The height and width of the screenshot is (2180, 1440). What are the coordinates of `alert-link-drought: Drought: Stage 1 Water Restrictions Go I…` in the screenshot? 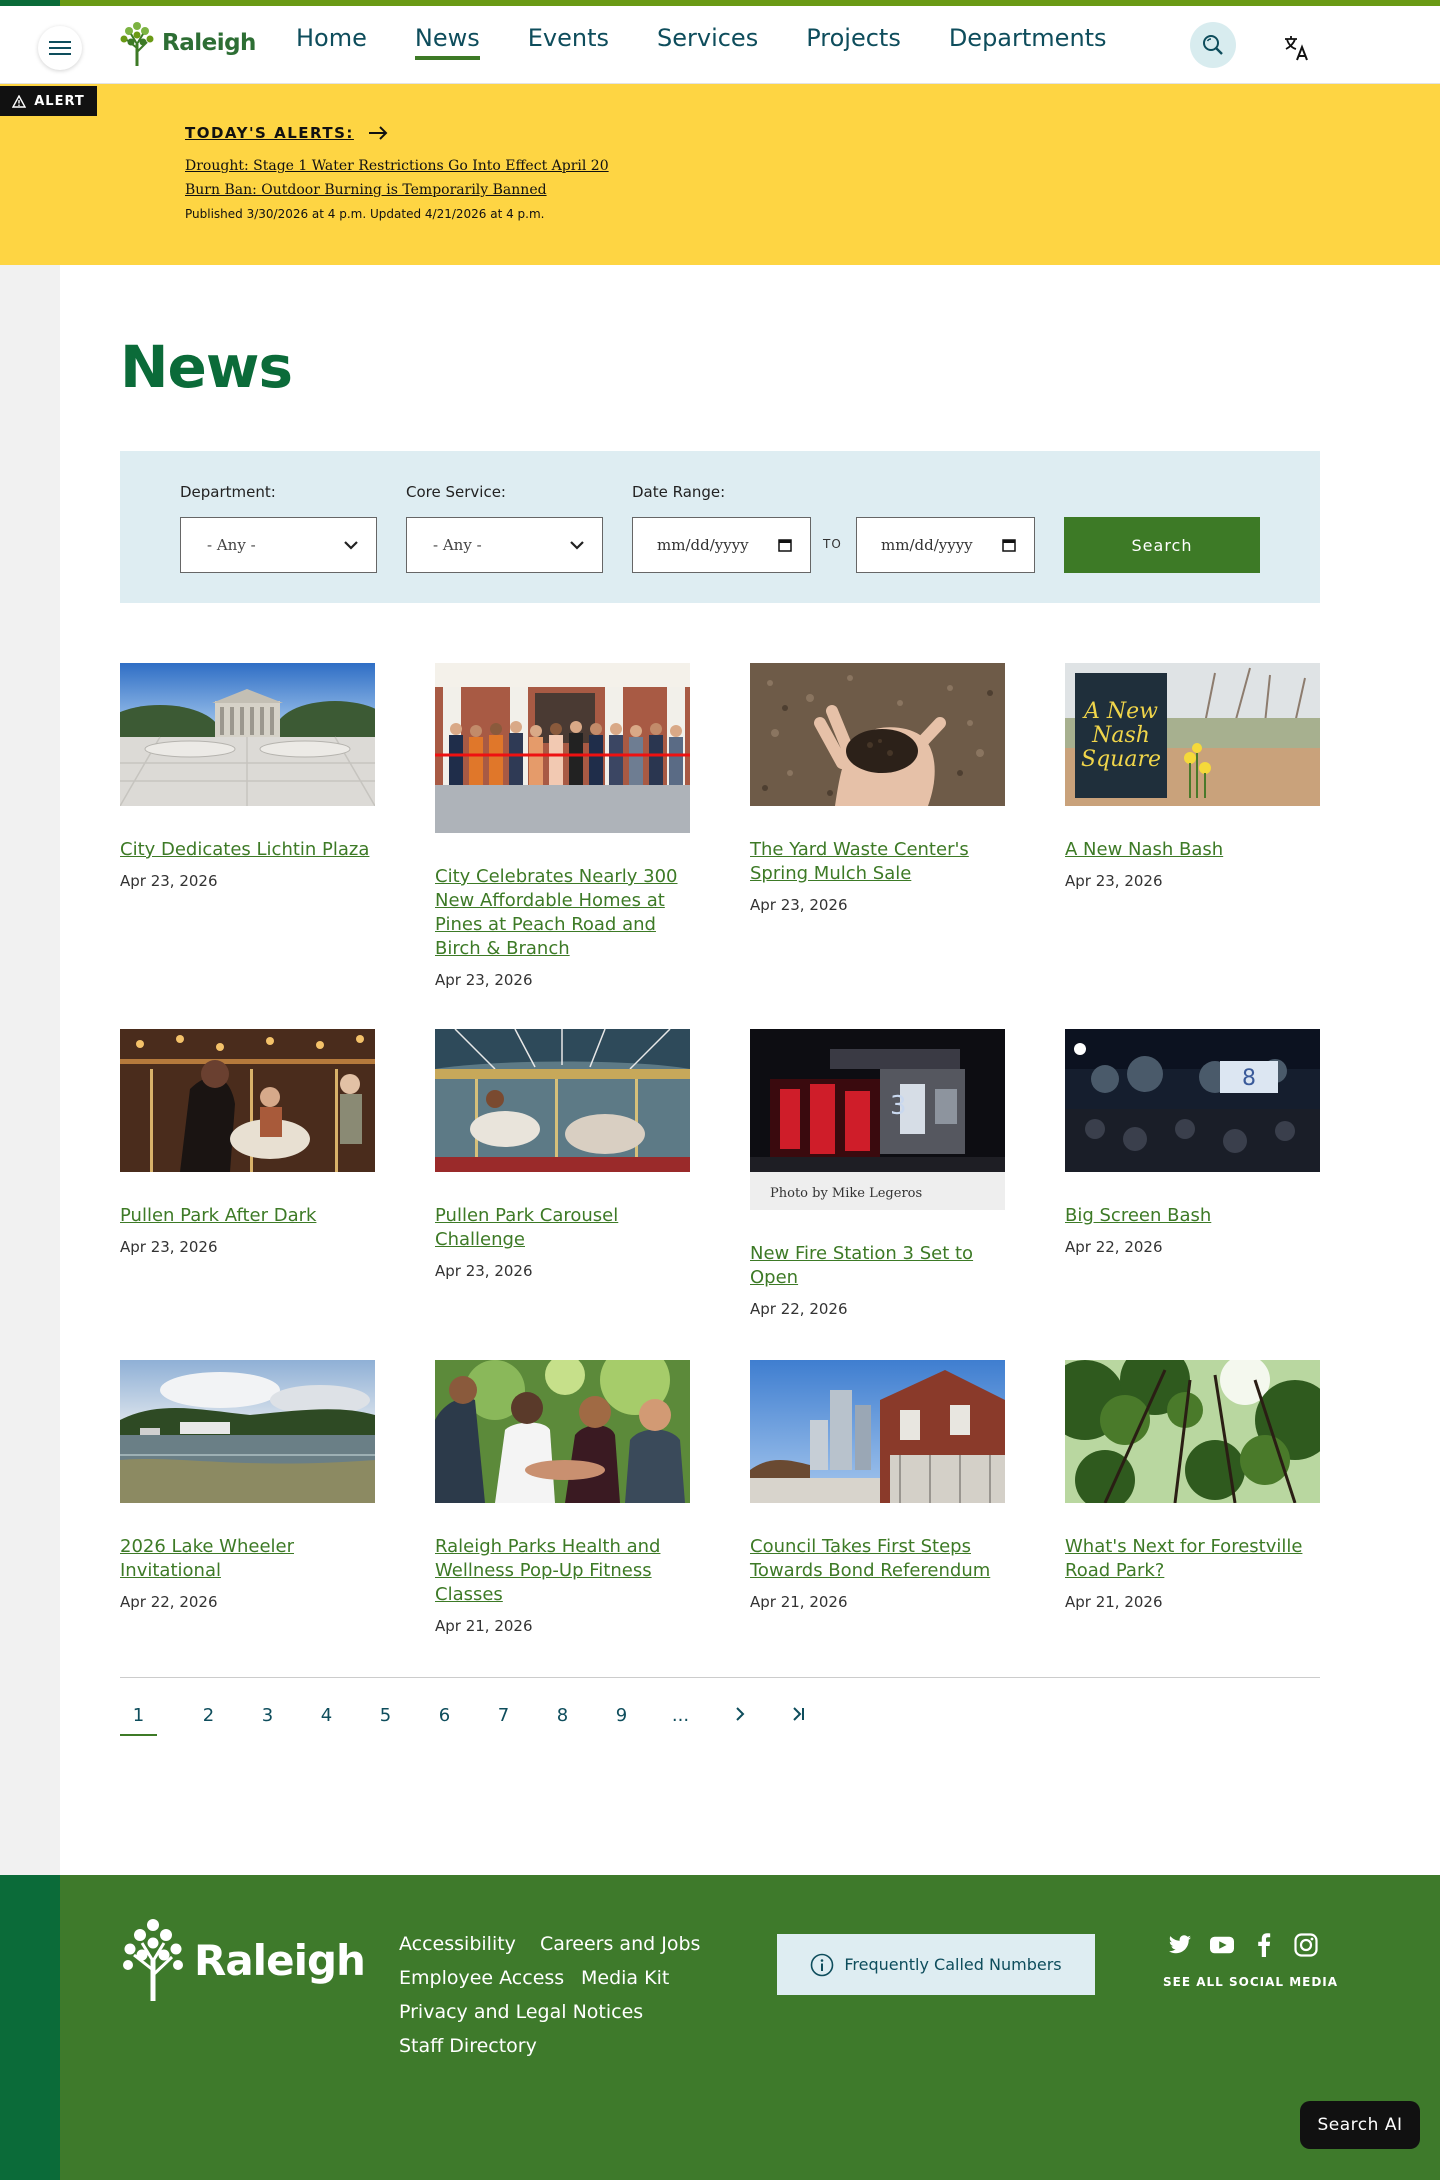 It's located at (397, 166).